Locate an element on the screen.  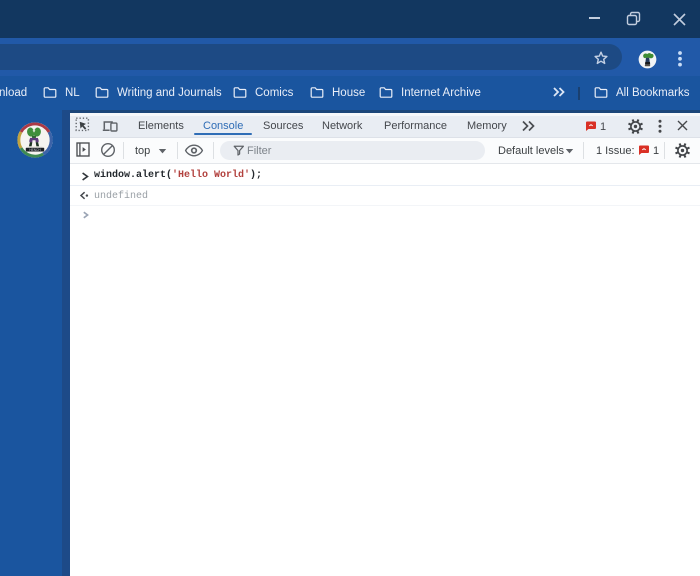
svg-text: HENCH is located at coordinates (35, 150).